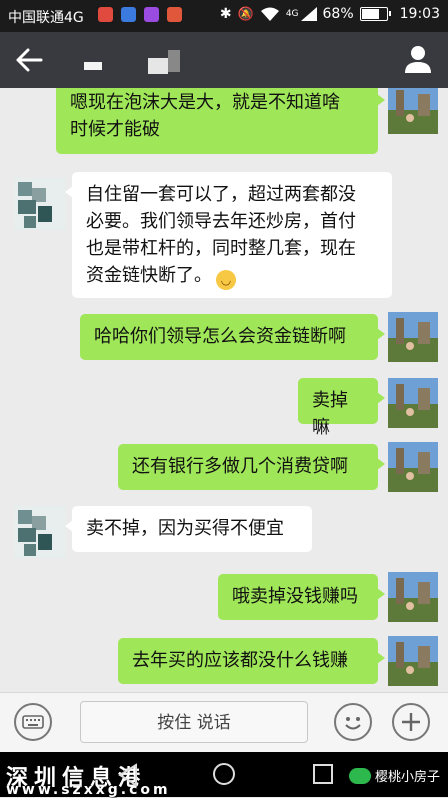 Image resolution: width=448 pixels, height=798 pixels. What do you see at coordinates (194, 722) in the screenshot?
I see `hold-to-talk-button: 按住 说话` at bounding box center [194, 722].